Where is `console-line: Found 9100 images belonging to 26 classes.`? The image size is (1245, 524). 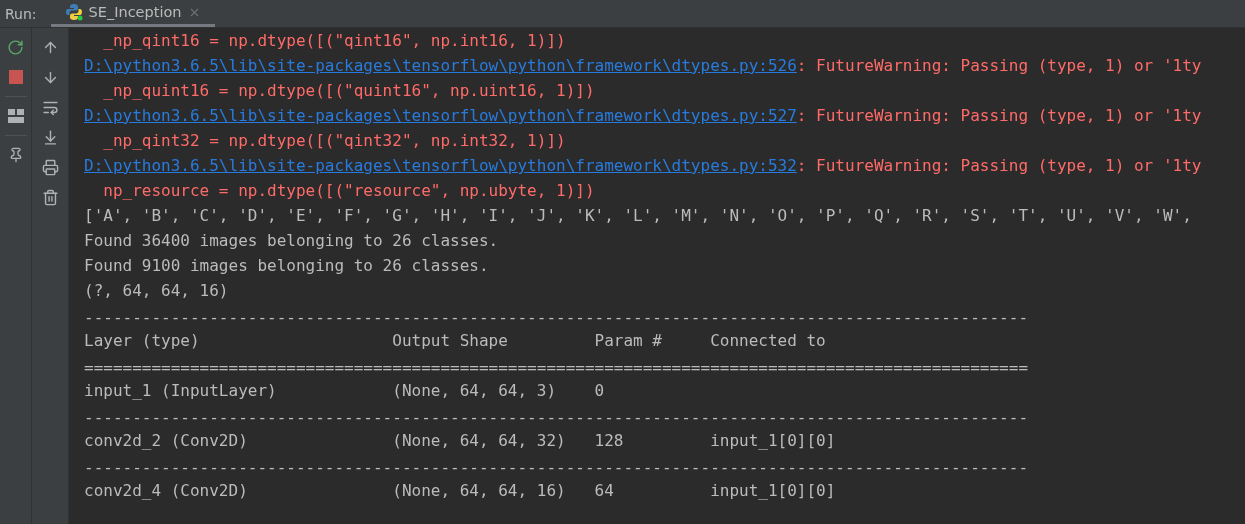 console-line: Found 9100 images belonging to 26 classes. is located at coordinates (286, 266).